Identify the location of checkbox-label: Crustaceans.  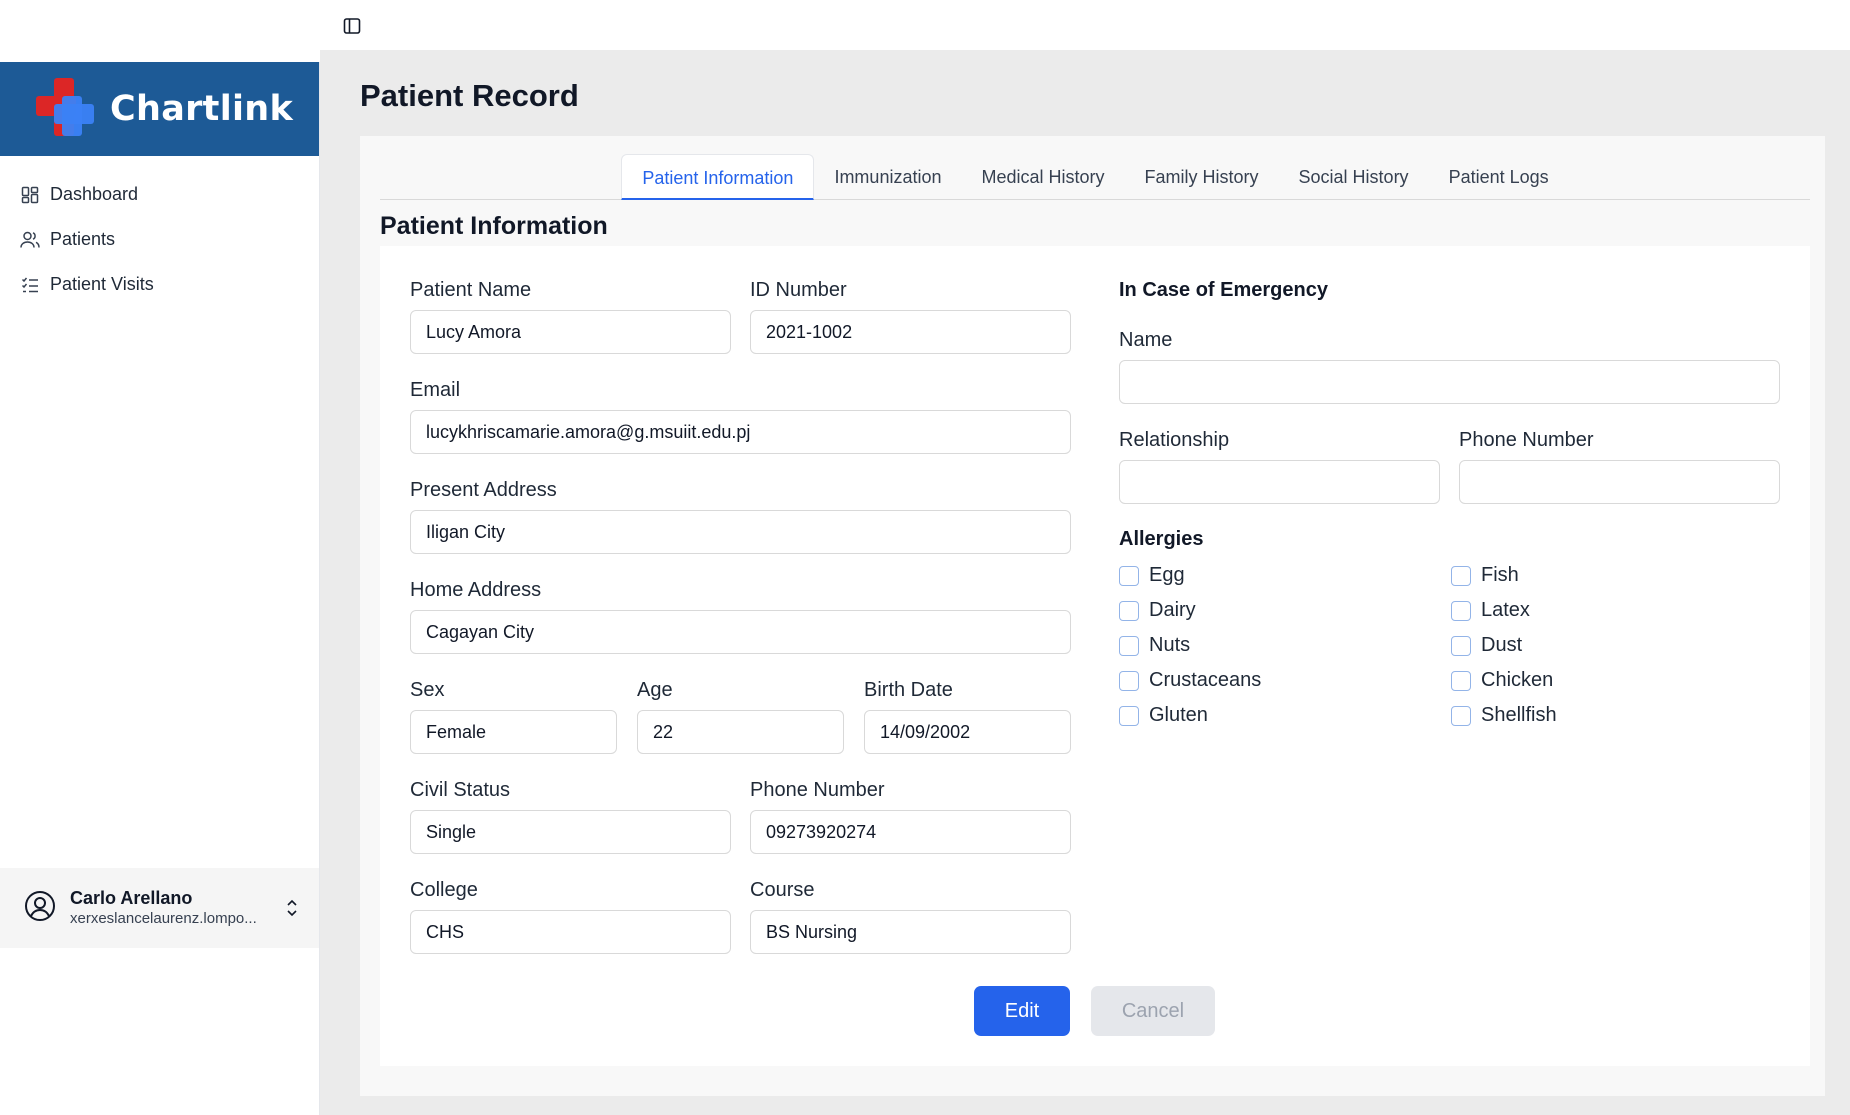
(1205, 680).